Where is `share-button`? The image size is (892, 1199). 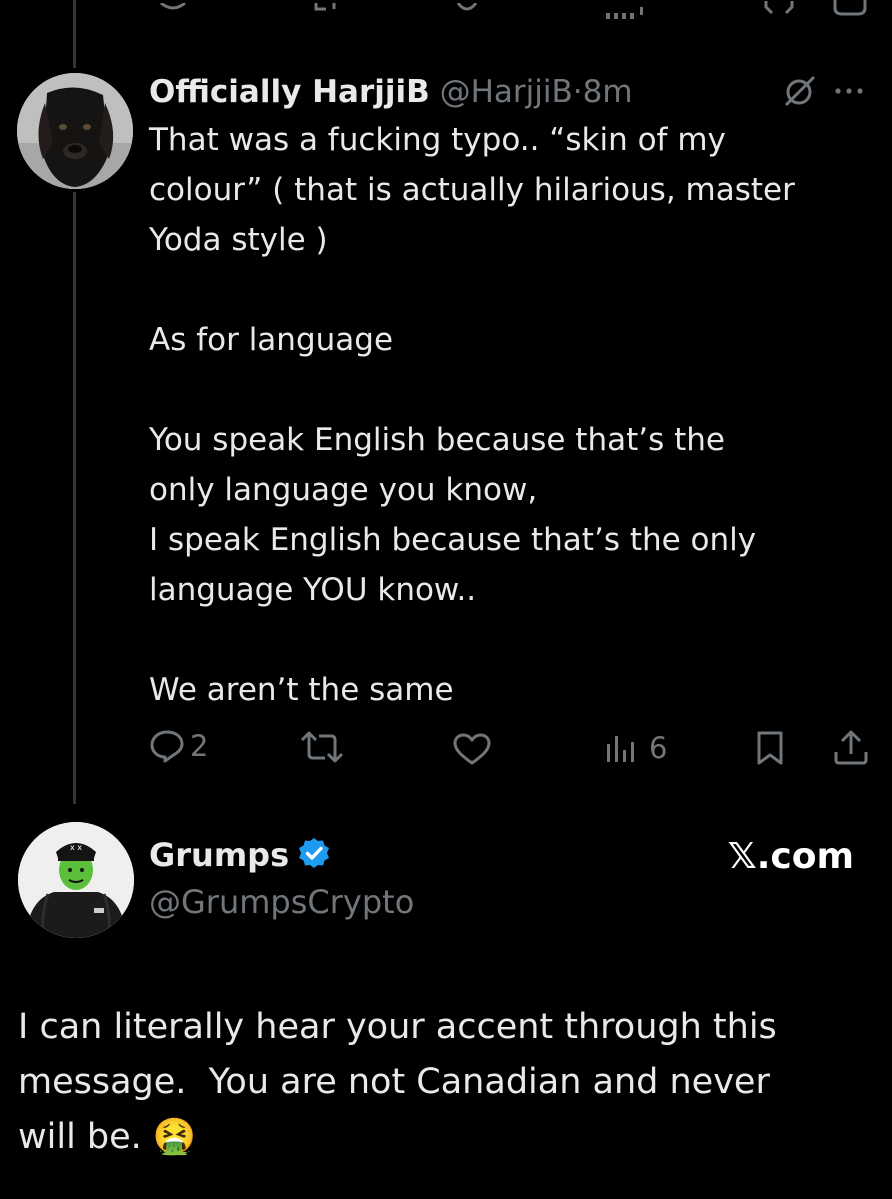 share-button is located at coordinates (851, 747).